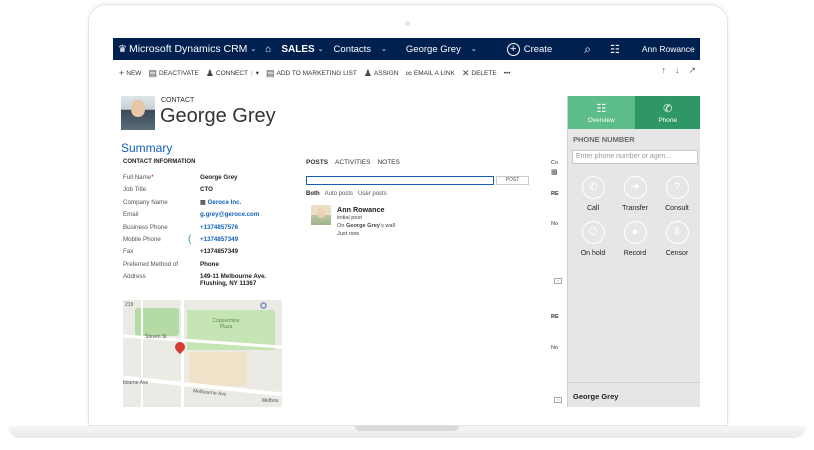  I want to click on map-road, so click(182, 353).